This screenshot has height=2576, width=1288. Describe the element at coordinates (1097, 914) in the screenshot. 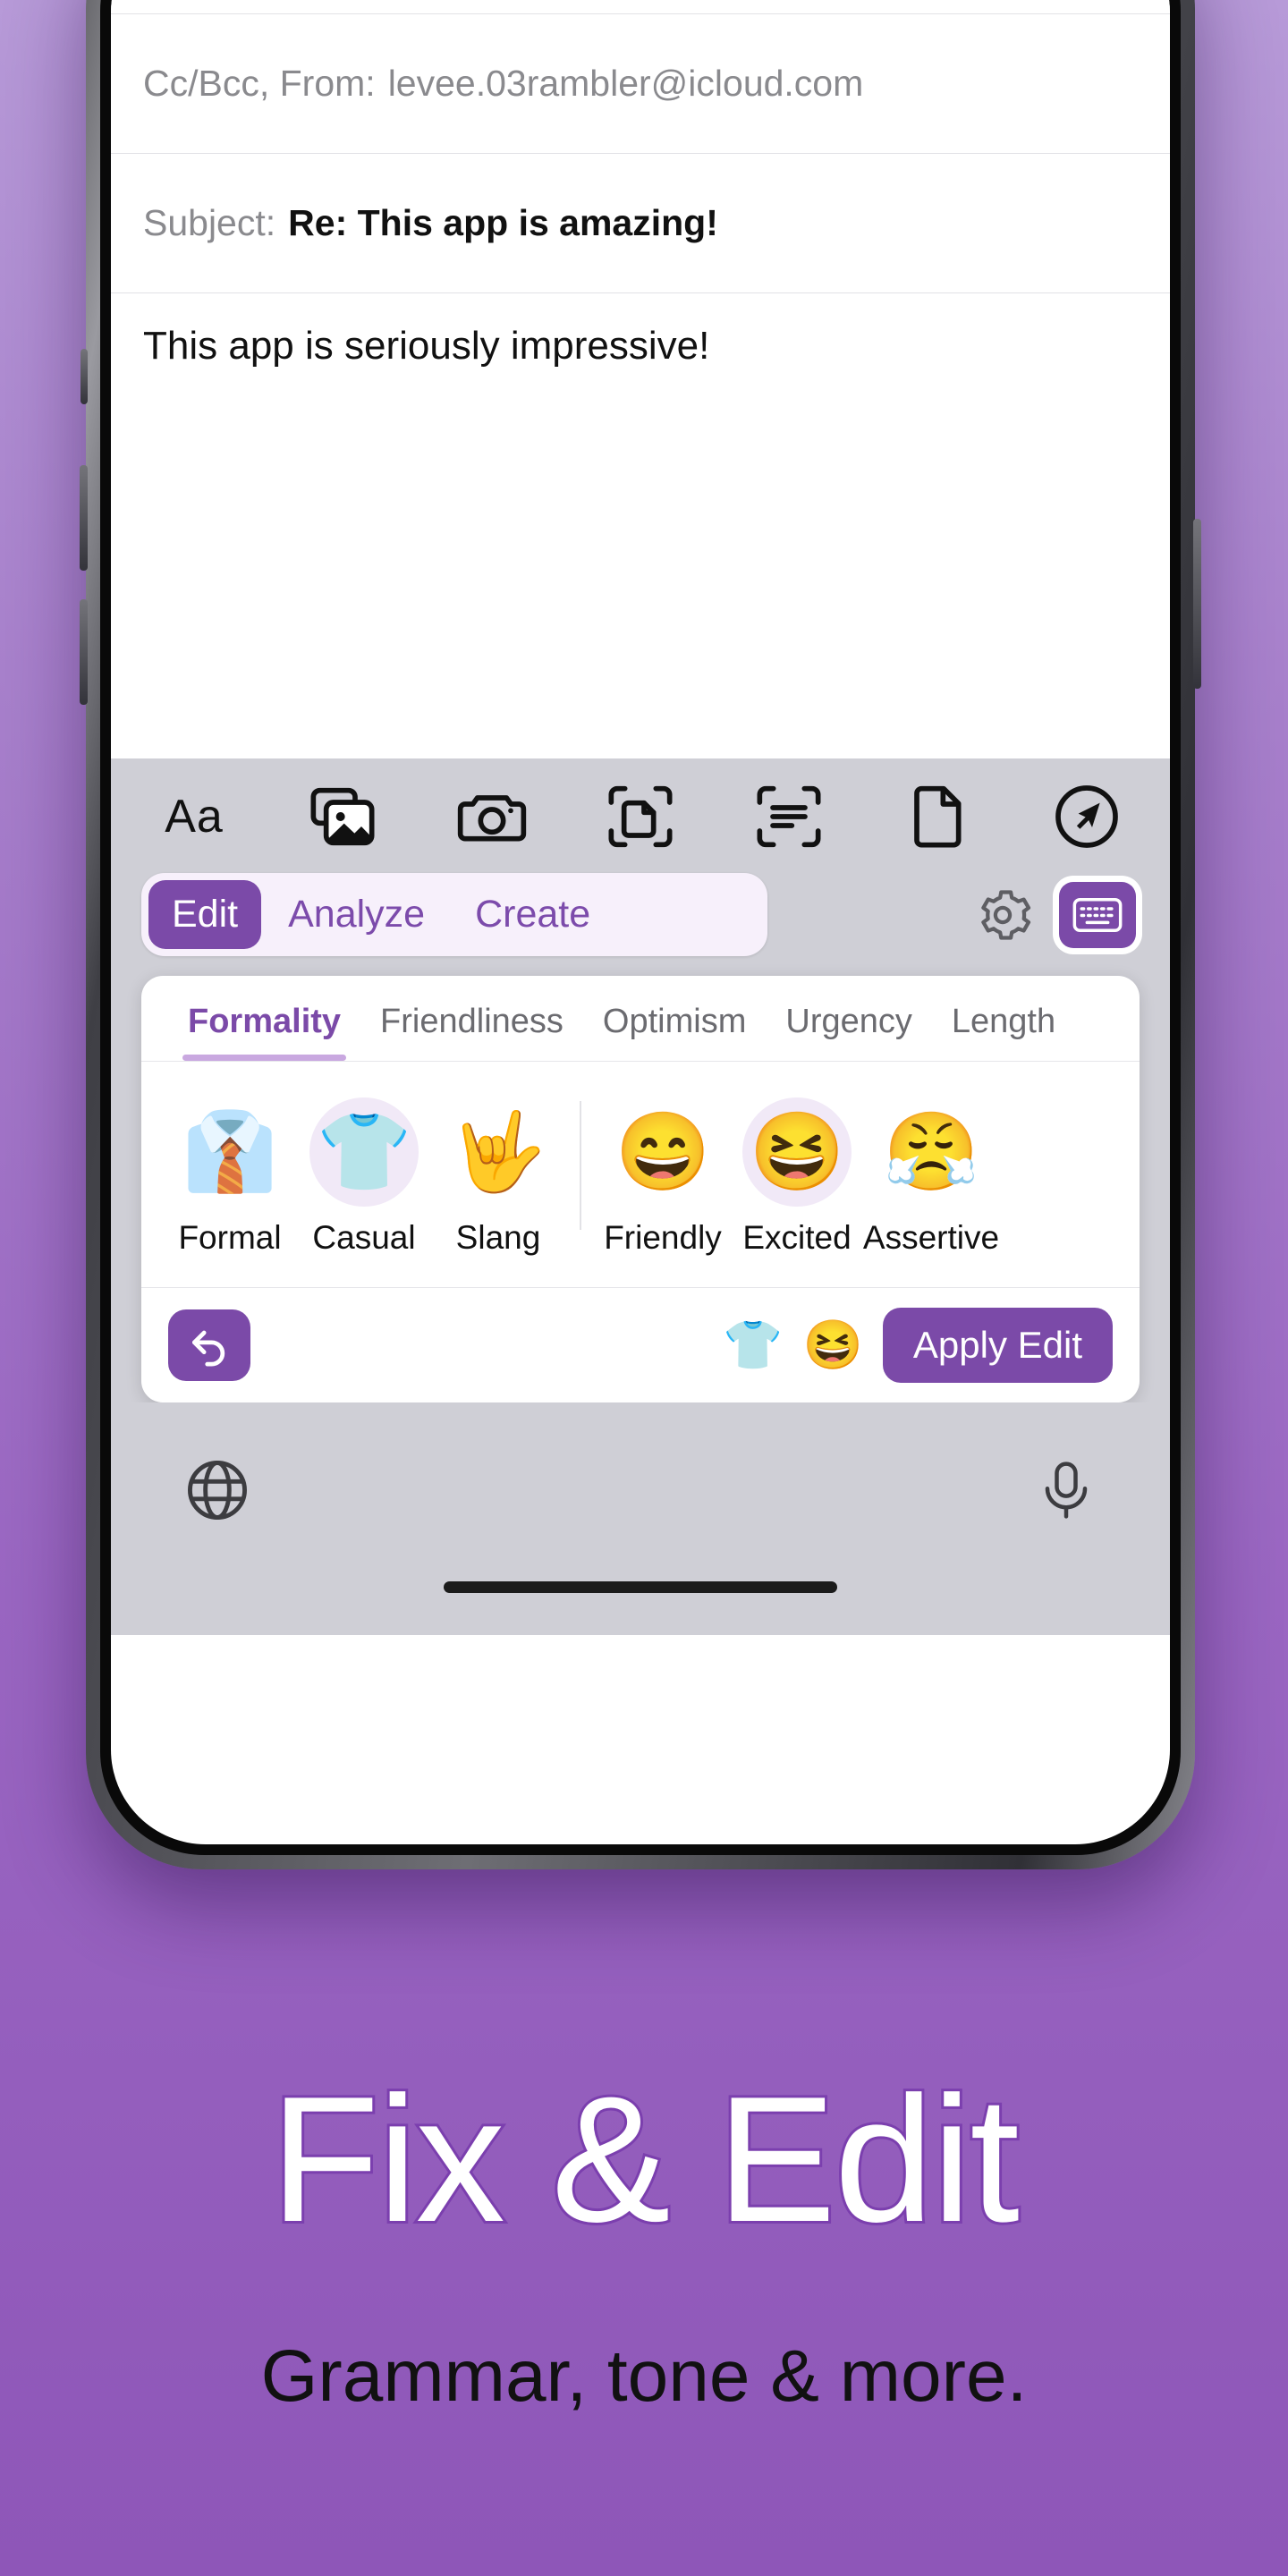

I see `keyboard-icon` at that location.